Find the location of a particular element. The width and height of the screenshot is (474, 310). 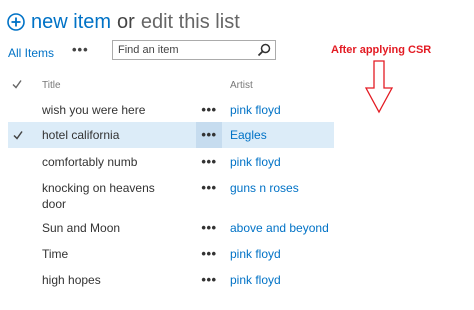

list-header: new item or edit this list is located at coordinates (123, 22).